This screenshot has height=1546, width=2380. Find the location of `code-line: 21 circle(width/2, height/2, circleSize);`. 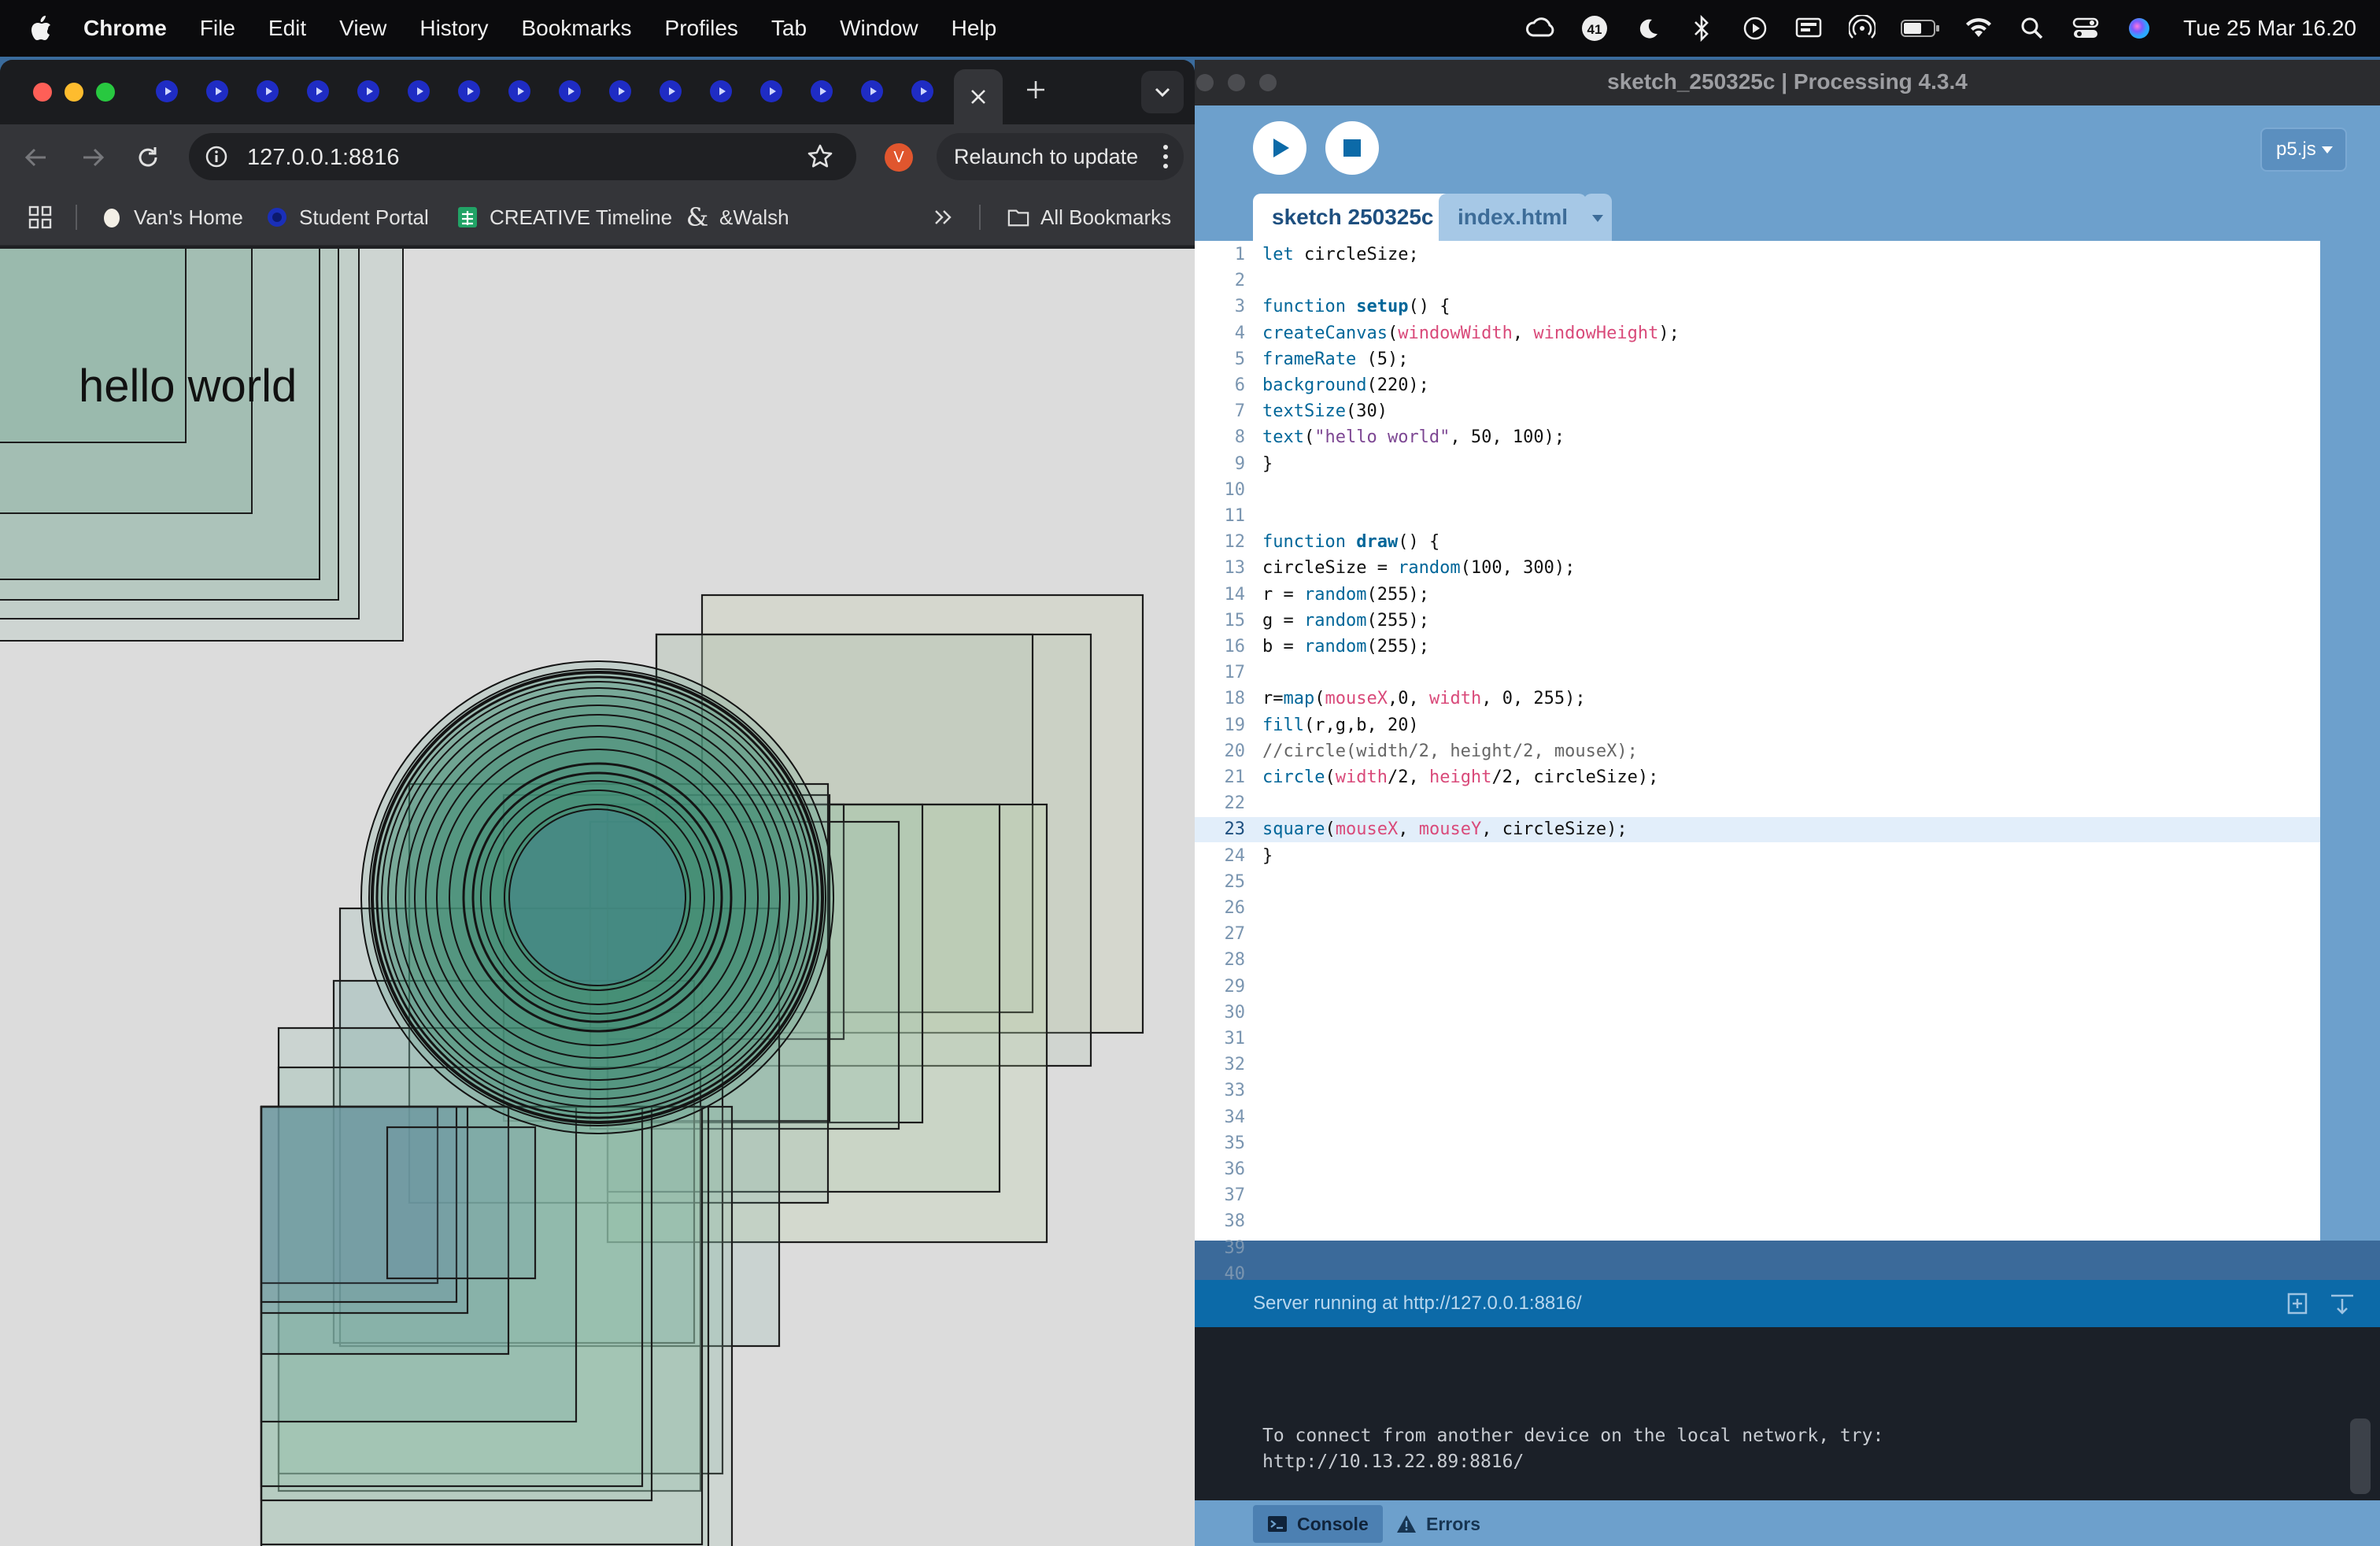

code-line: 21 circle(width/2, height/2, circleSize); is located at coordinates (1758, 777).